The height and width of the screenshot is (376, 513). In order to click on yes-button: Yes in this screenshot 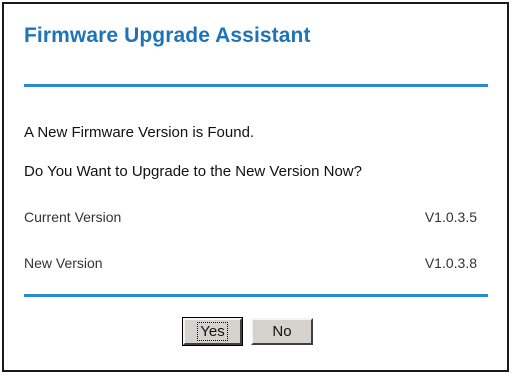, I will do `click(212, 331)`.